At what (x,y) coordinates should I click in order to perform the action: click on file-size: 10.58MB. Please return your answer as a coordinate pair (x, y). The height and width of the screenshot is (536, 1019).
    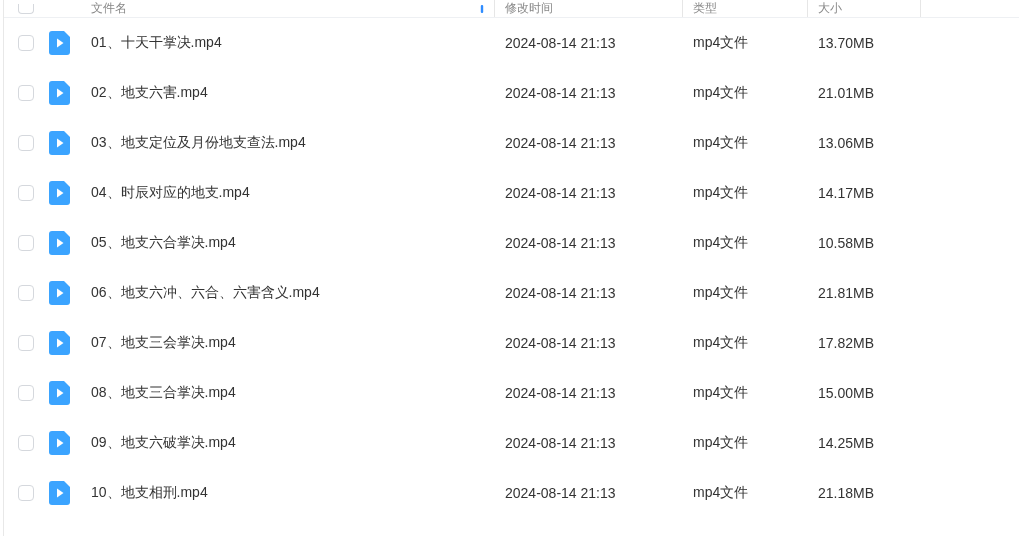
    Looking at the image, I should click on (846, 243).